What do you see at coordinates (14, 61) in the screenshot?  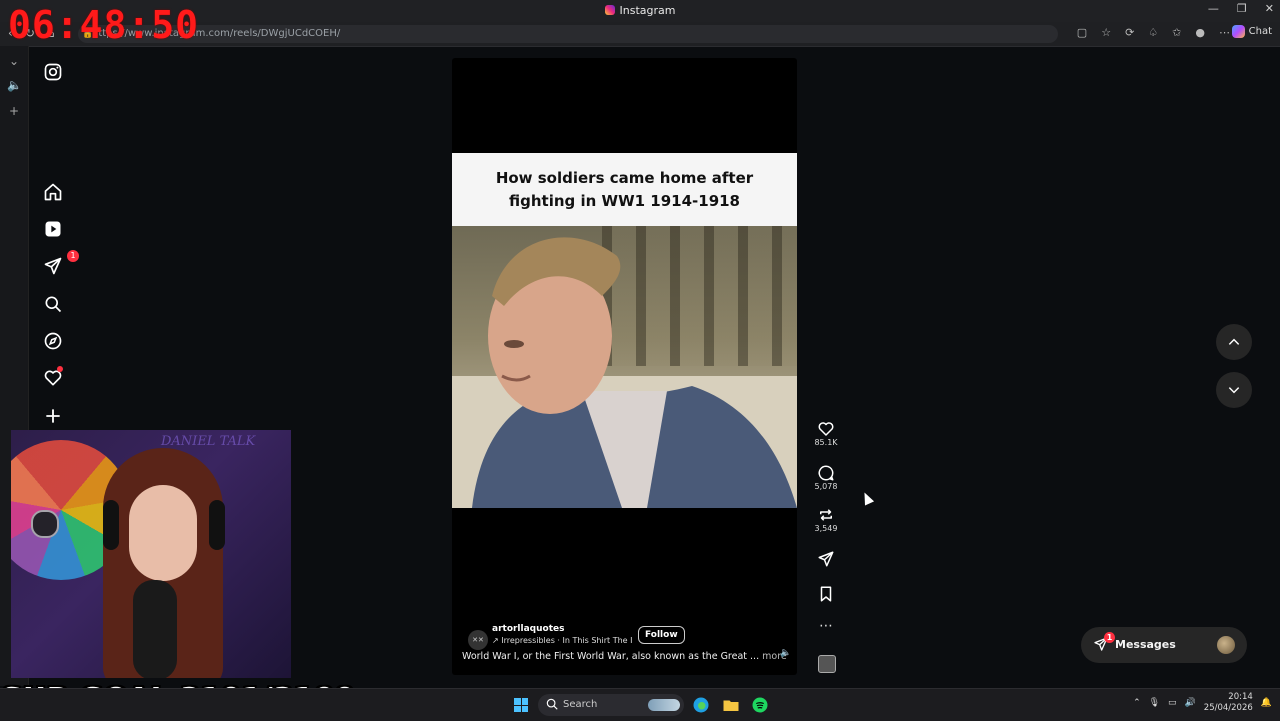 I see `chevron-down-icon: ⌄` at bounding box center [14, 61].